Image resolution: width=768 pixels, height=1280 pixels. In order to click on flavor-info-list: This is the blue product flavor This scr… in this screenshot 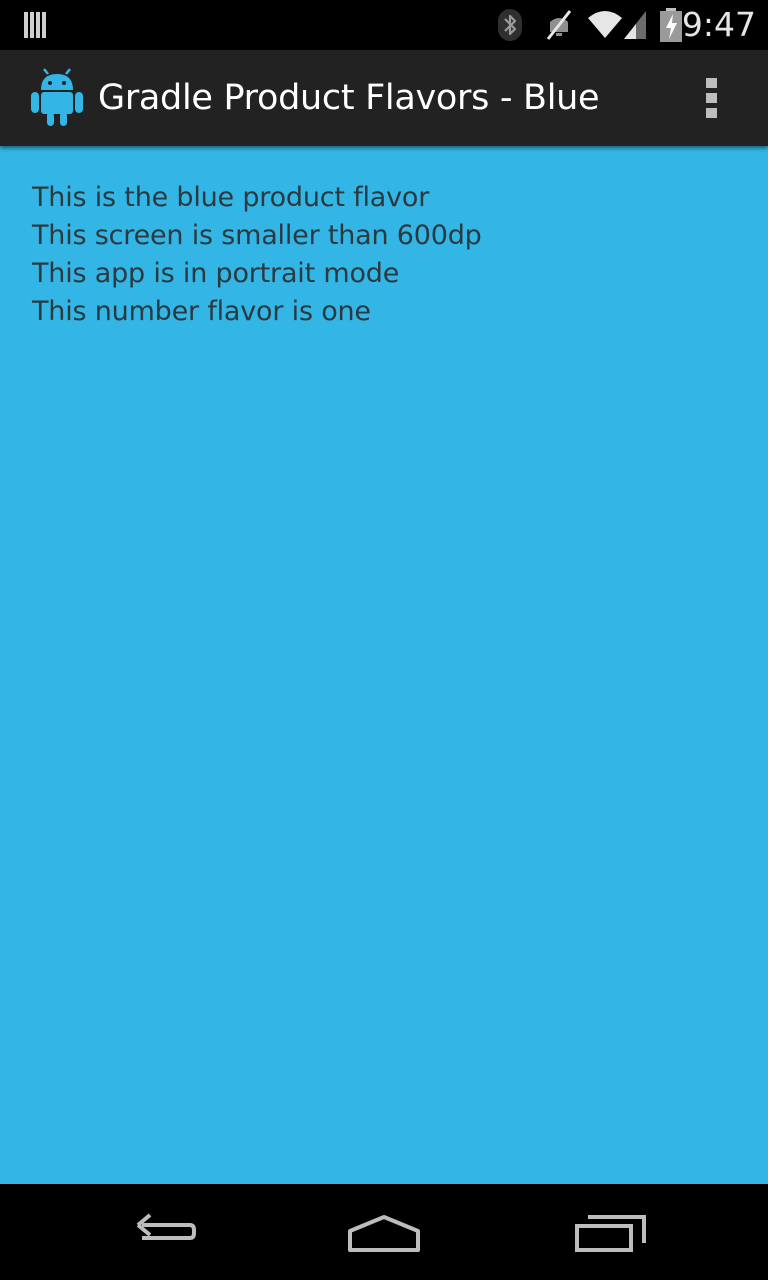, I will do `click(257, 255)`.